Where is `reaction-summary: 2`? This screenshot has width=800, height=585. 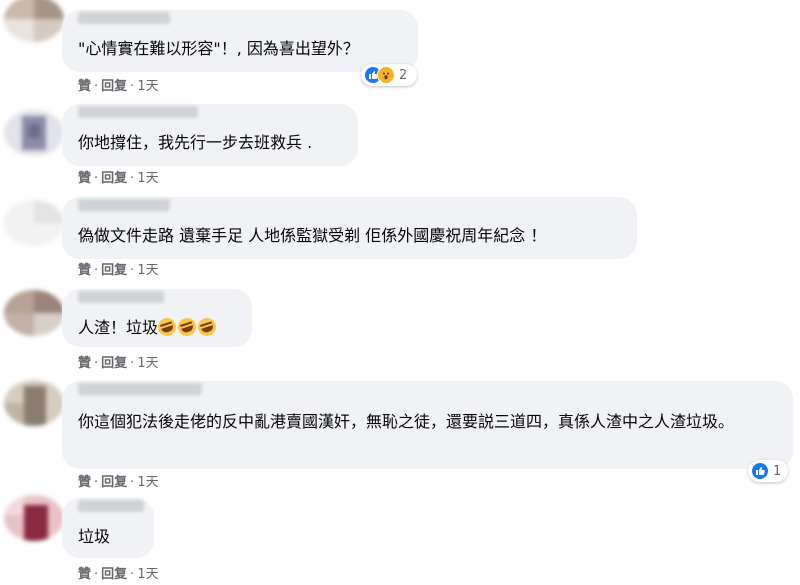
reaction-summary: 2 is located at coordinates (389, 75).